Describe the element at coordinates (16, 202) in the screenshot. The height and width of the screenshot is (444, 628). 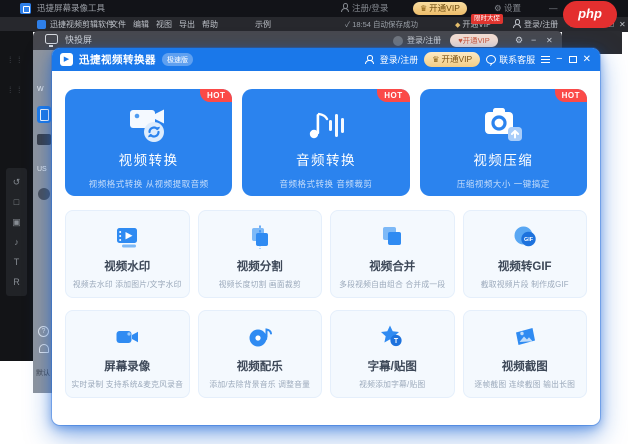
I see `canvas-icon: □` at that location.